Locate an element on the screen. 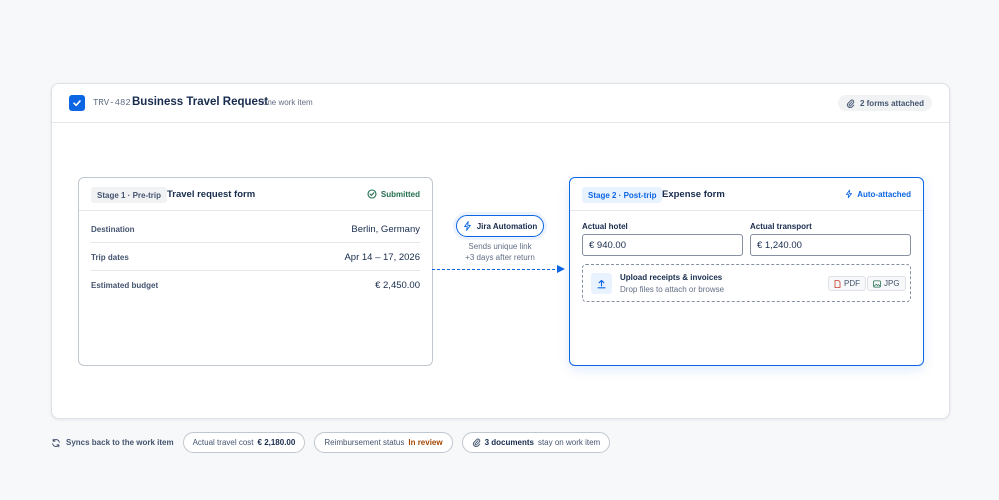 This screenshot has height=500, width=999. chip-label: Actual travel cost is located at coordinates (223, 442).